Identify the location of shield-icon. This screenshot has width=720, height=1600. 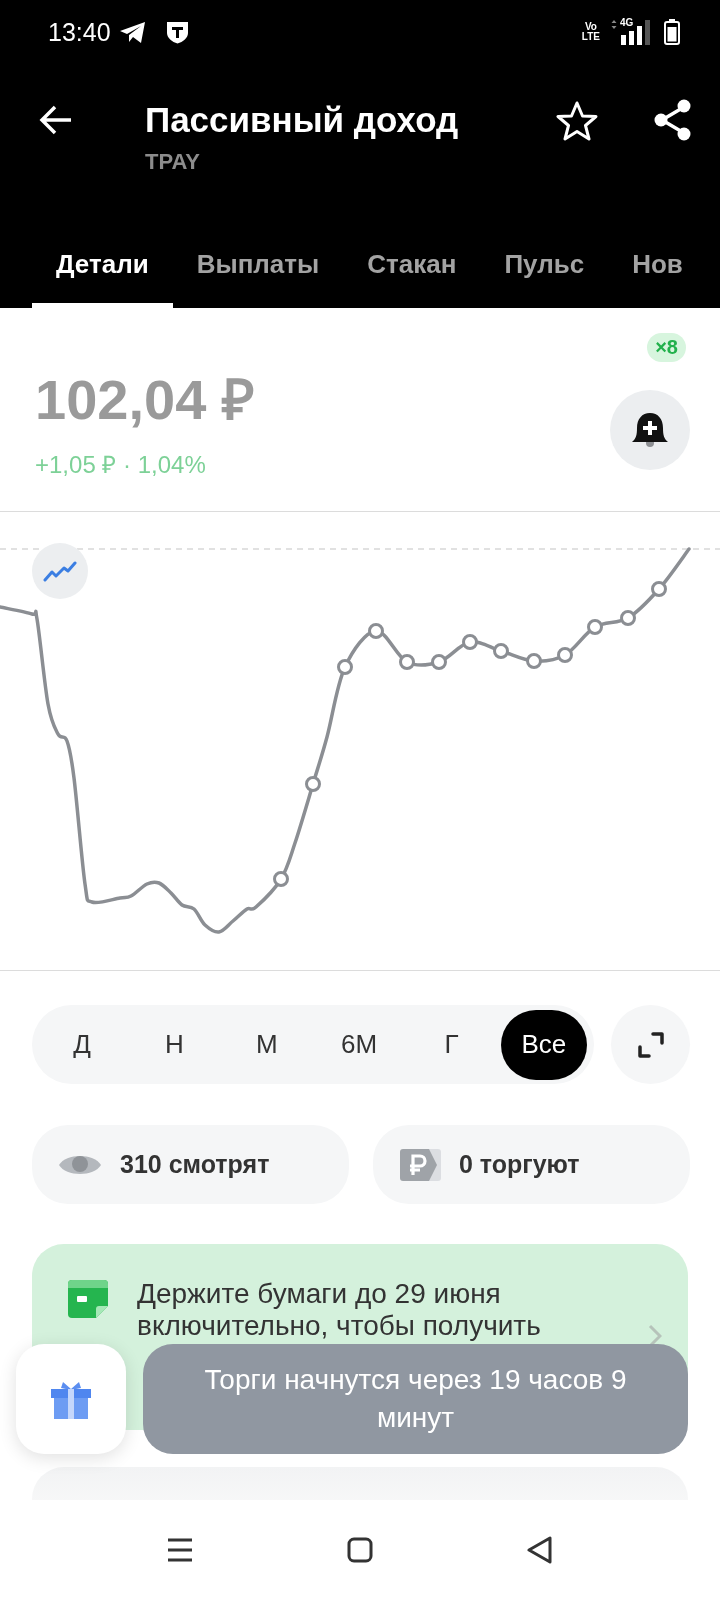
(177, 32).